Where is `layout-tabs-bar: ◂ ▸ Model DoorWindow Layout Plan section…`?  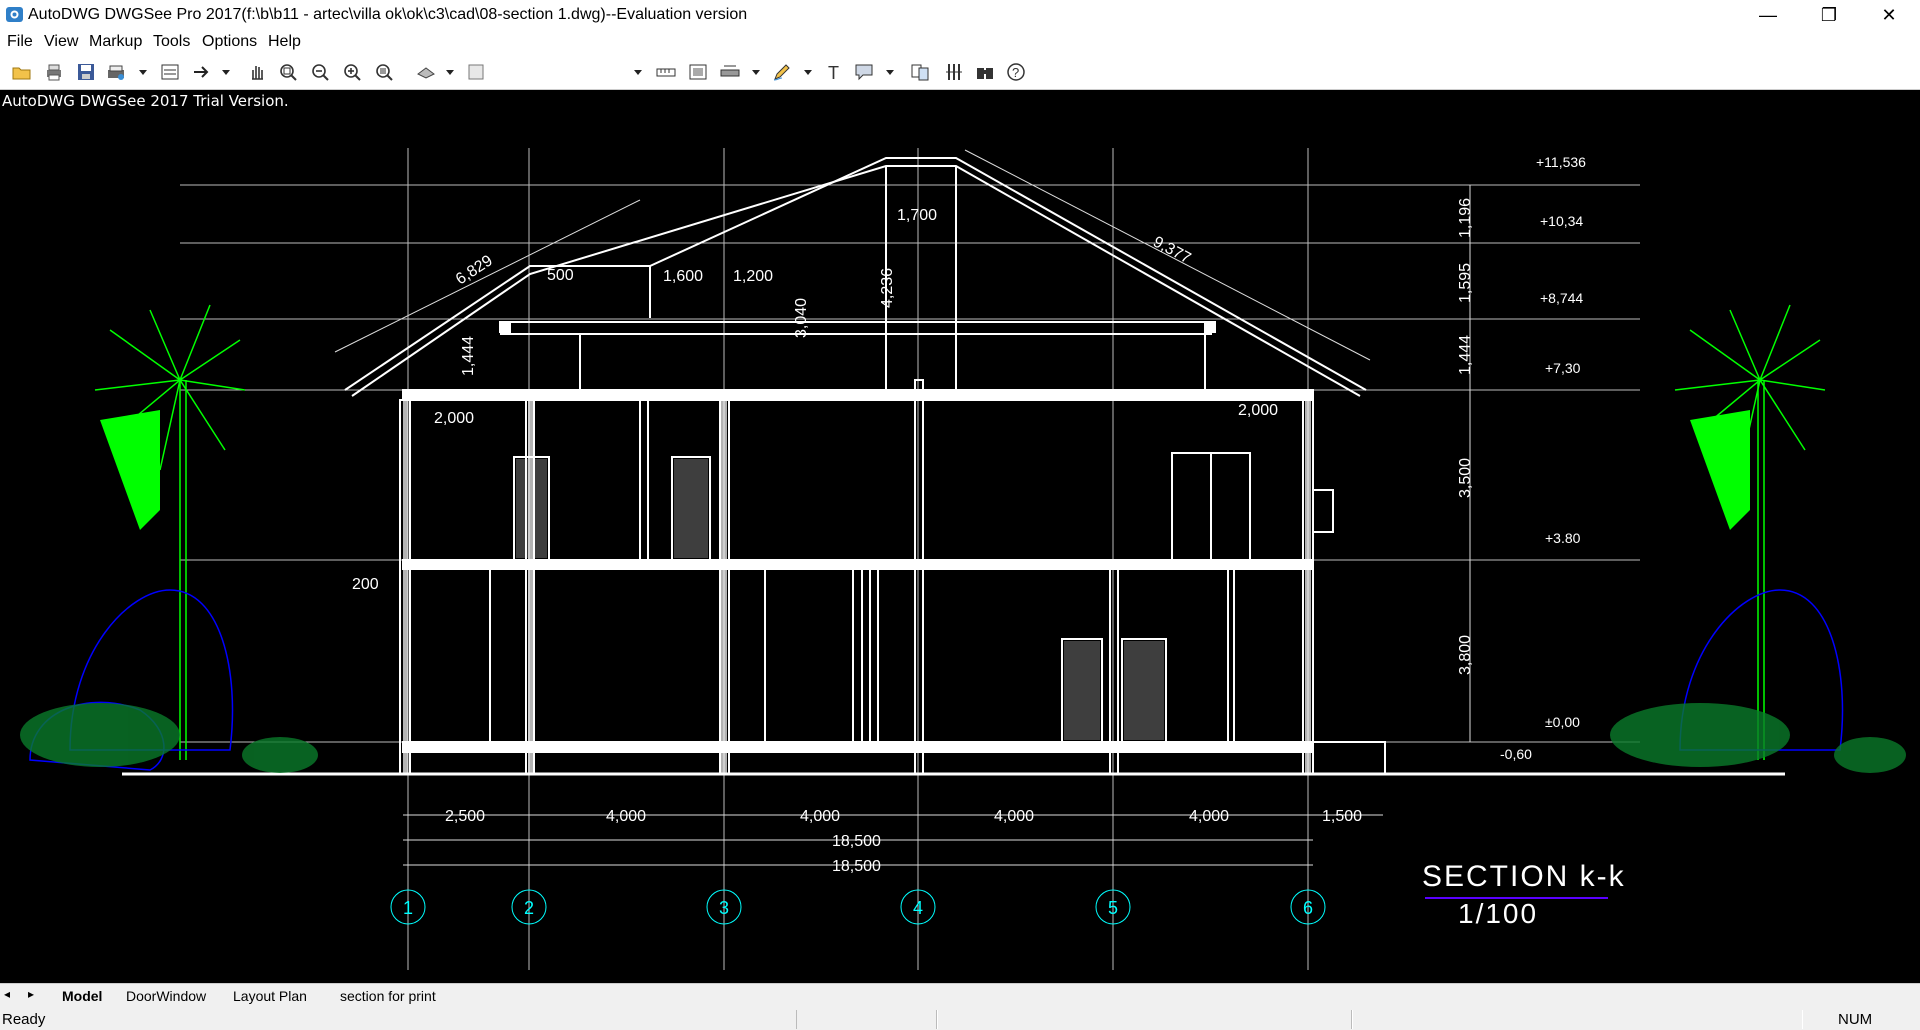 layout-tabs-bar: ◂ ▸ Model DoorWindow Layout Plan section… is located at coordinates (960, 996).